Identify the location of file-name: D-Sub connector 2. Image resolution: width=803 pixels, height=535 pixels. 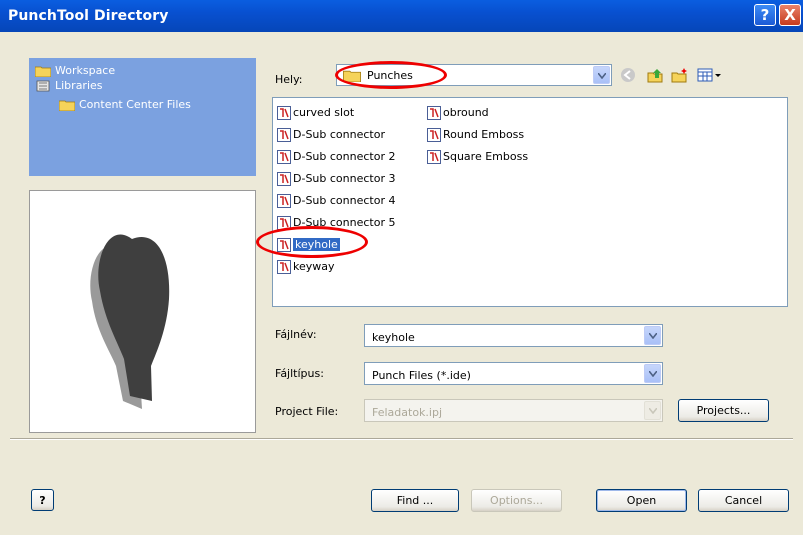
(344, 156).